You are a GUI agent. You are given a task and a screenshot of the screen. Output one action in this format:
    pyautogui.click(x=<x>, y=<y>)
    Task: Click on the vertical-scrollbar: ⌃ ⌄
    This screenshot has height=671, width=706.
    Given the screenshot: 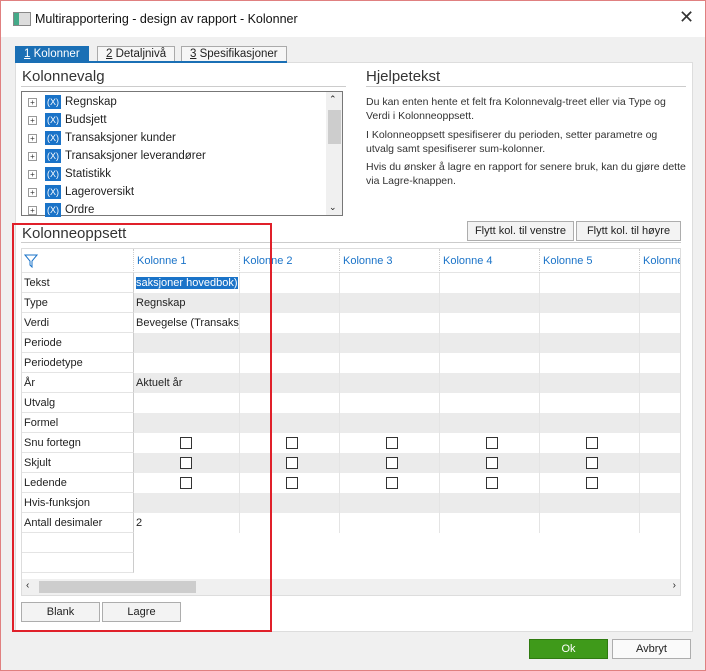 What is the action you would take?
    pyautogui.click(x=334, y=153)
    